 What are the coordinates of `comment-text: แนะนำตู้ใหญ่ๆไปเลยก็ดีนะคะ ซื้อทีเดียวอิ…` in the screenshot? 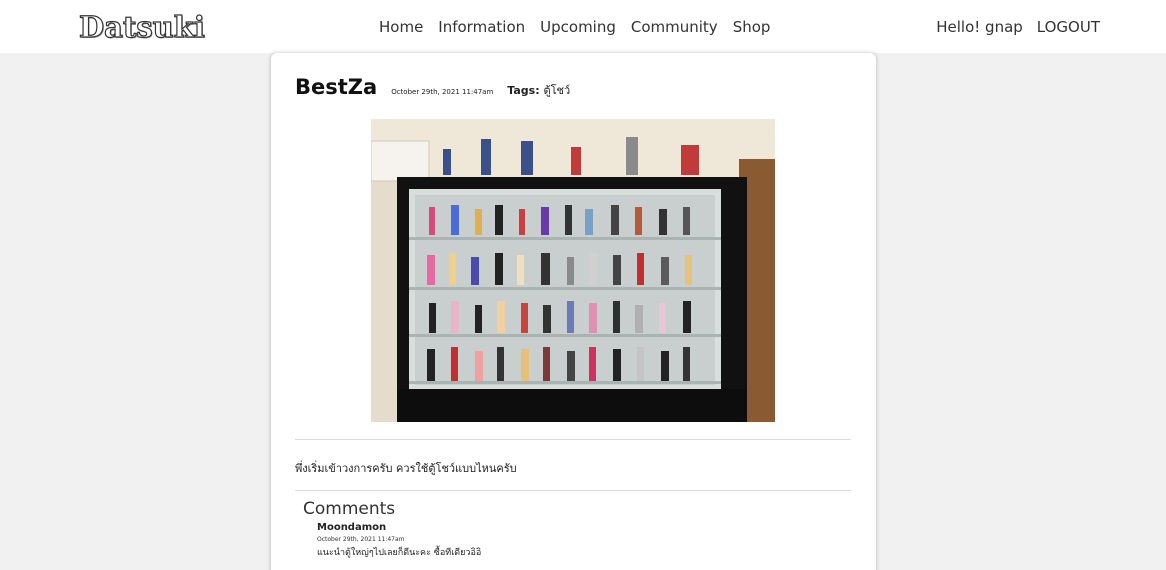 It's located at (399, 553).